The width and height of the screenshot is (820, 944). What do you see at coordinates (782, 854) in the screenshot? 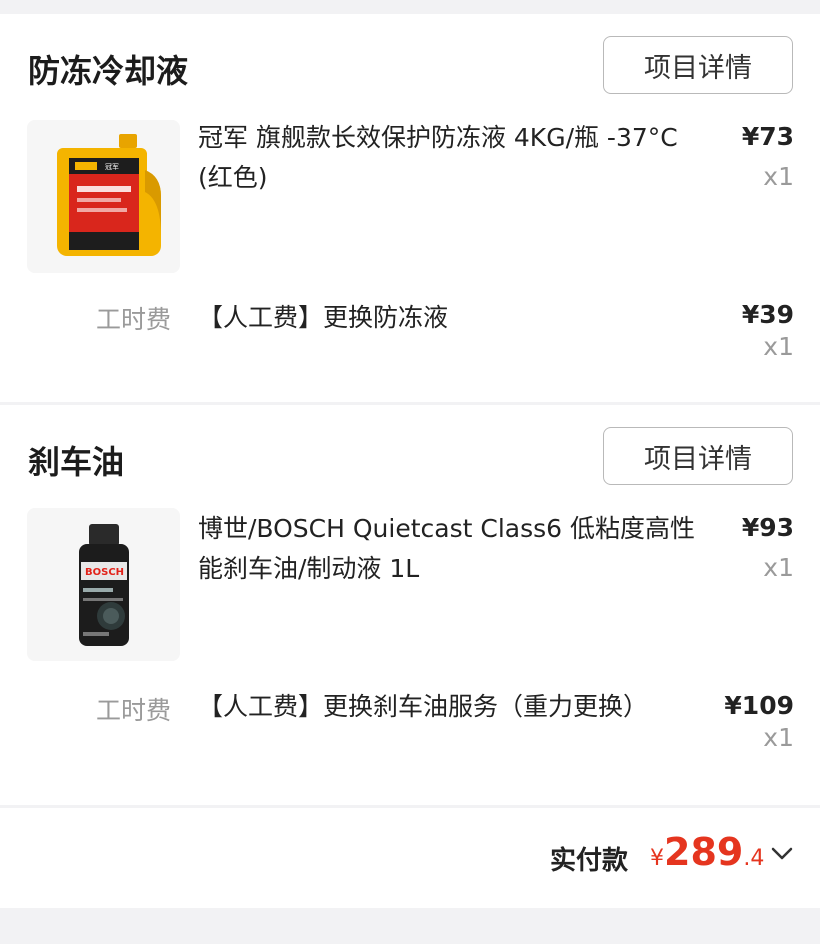
I see `chevron-down-icon` at bounding box center [782, 854].